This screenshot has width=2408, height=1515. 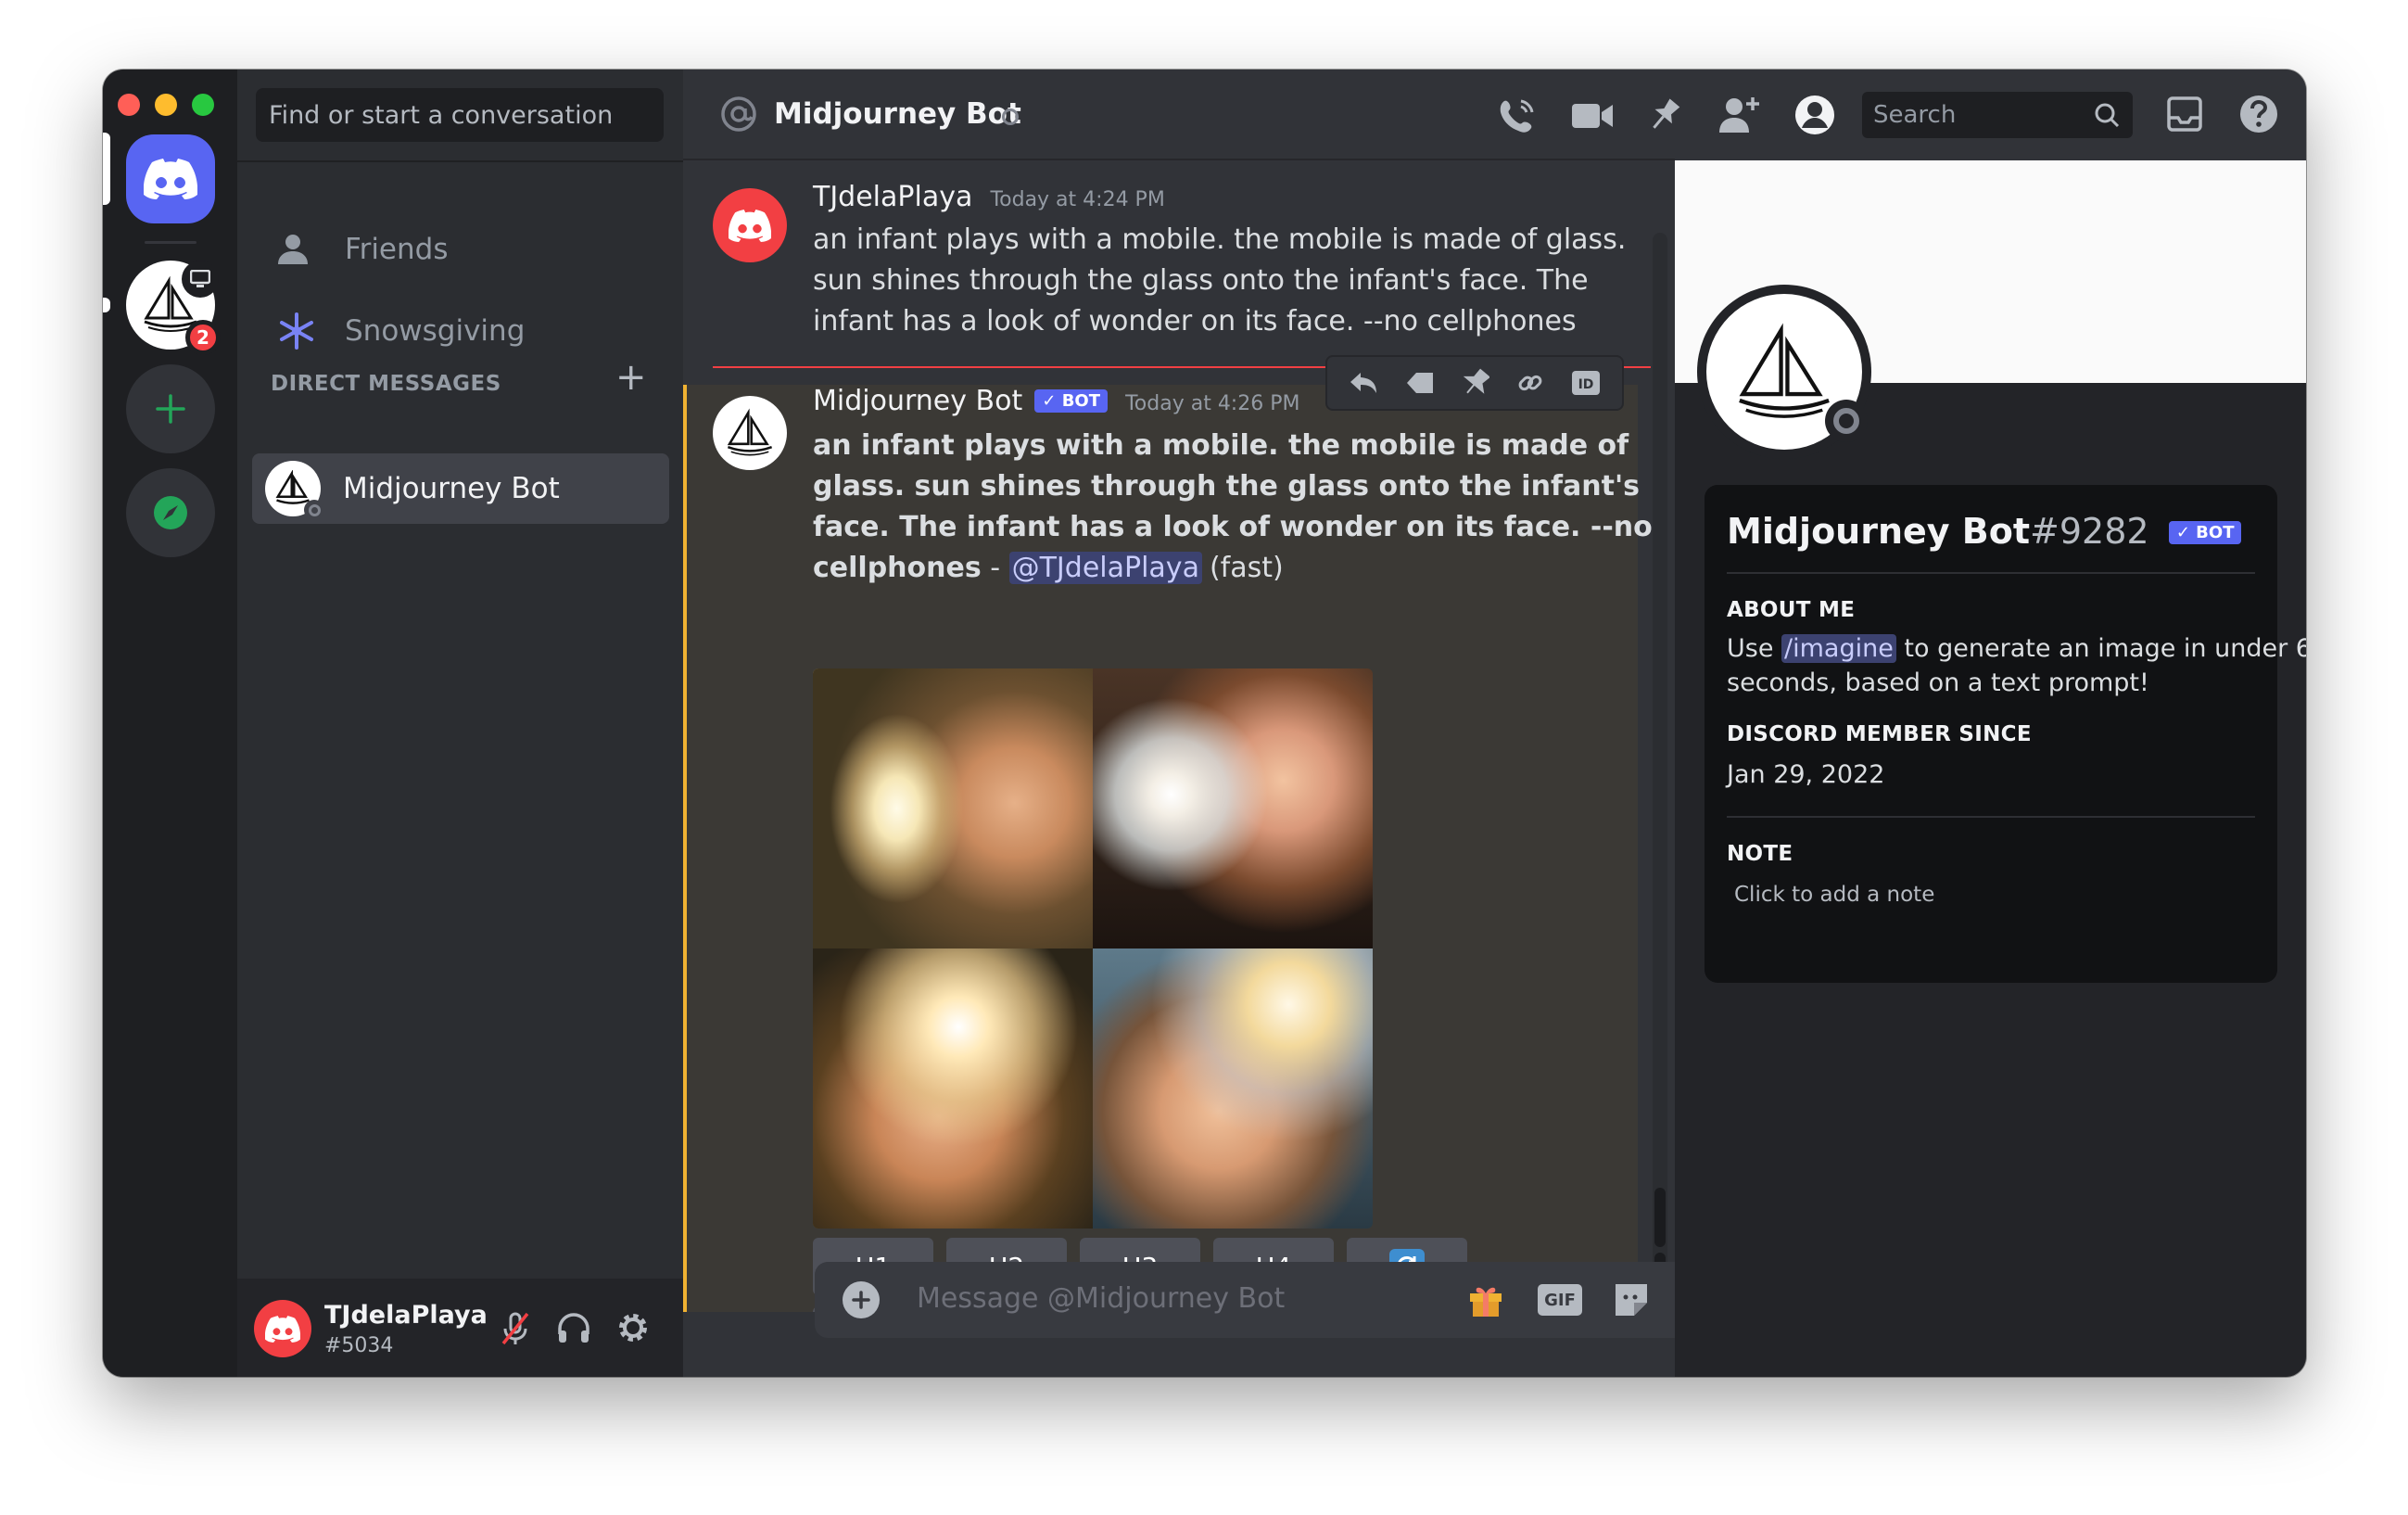 I want to click on boat-icon, so click(x=1784, y=372).